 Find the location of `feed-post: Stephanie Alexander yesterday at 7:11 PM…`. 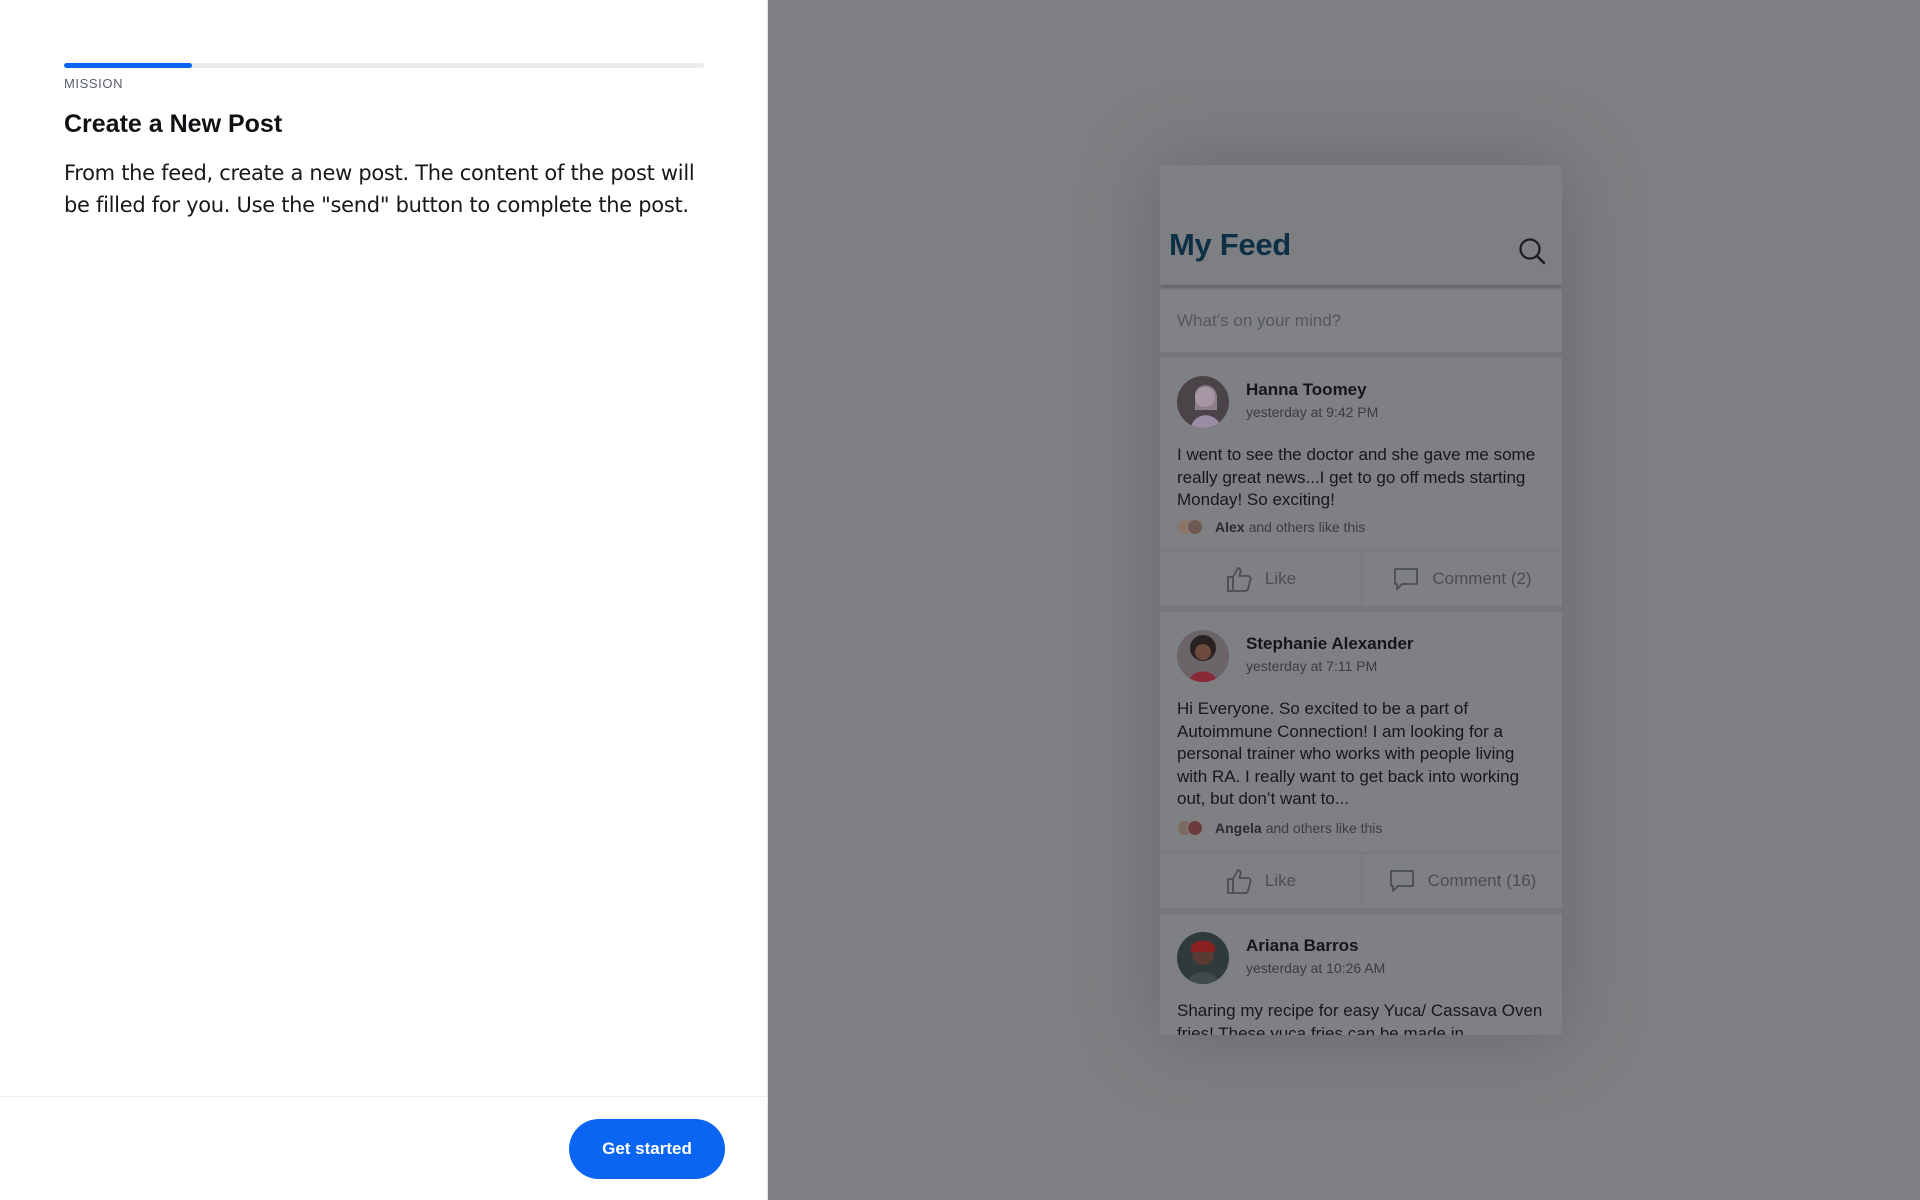

feed-post: Stephanie Alexander yesterday at 7:11 PM… is located at coordinates (1361, 760).